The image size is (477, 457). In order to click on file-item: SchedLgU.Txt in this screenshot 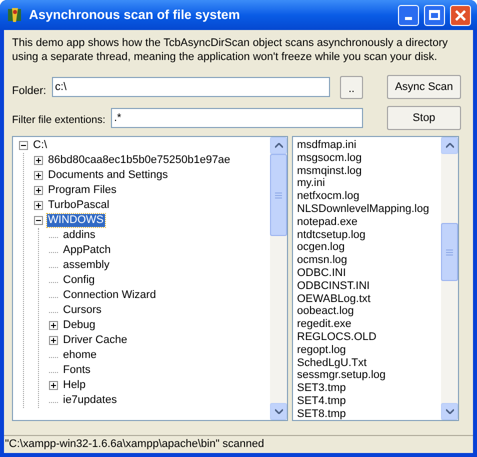, I will do `click(369, 363)`.